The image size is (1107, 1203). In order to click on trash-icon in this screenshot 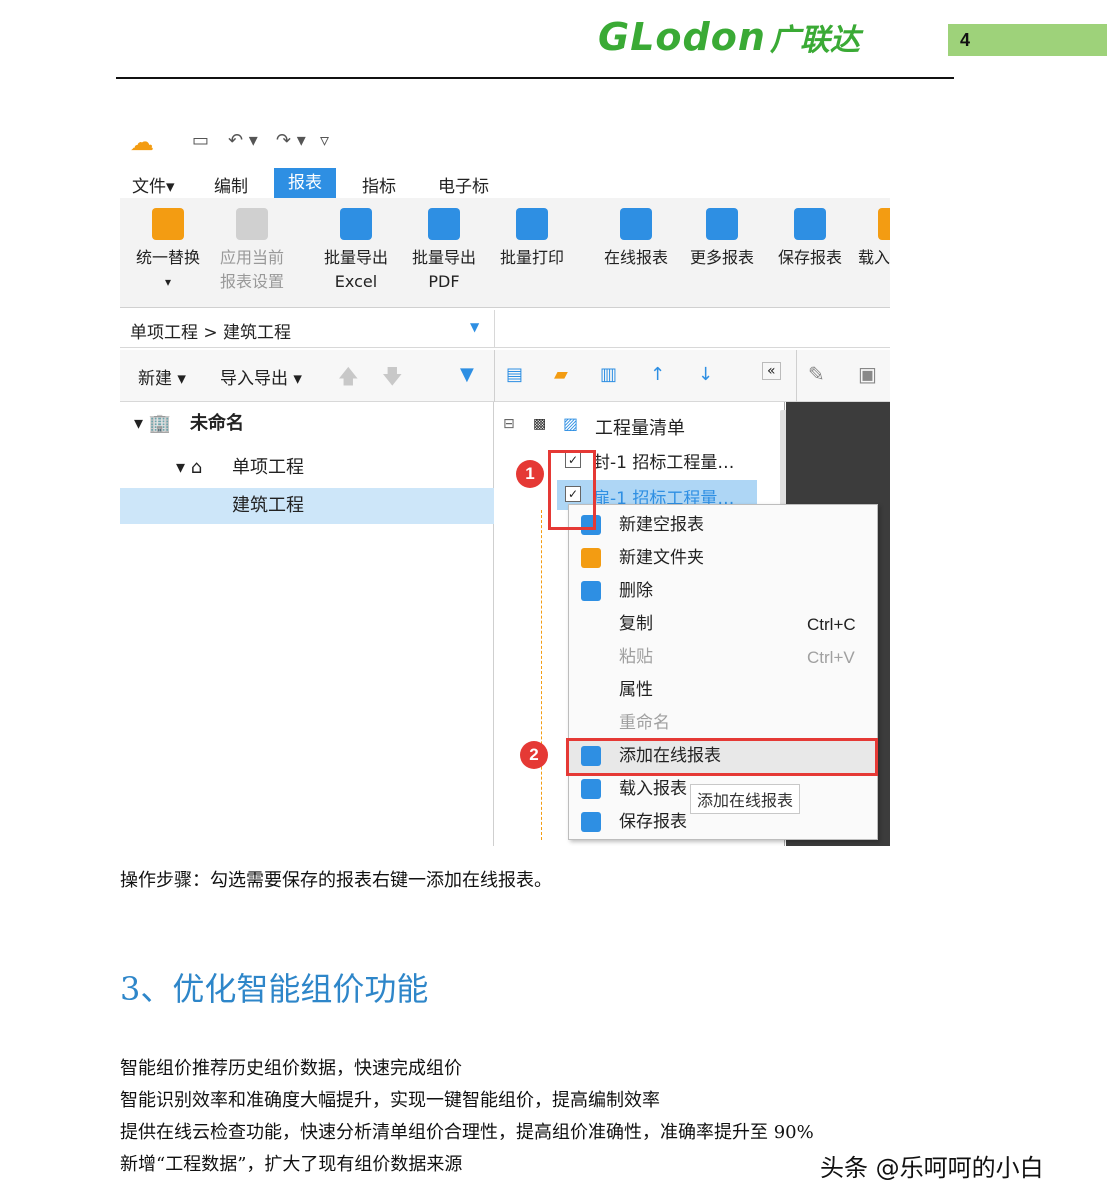, I will do `click(591, 591)`.